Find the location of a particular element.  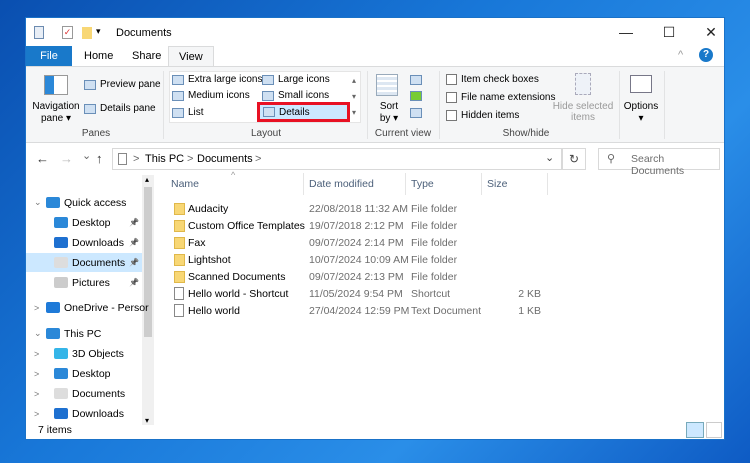

details-pane-label: Details pane is located at coordinates (128, 108).